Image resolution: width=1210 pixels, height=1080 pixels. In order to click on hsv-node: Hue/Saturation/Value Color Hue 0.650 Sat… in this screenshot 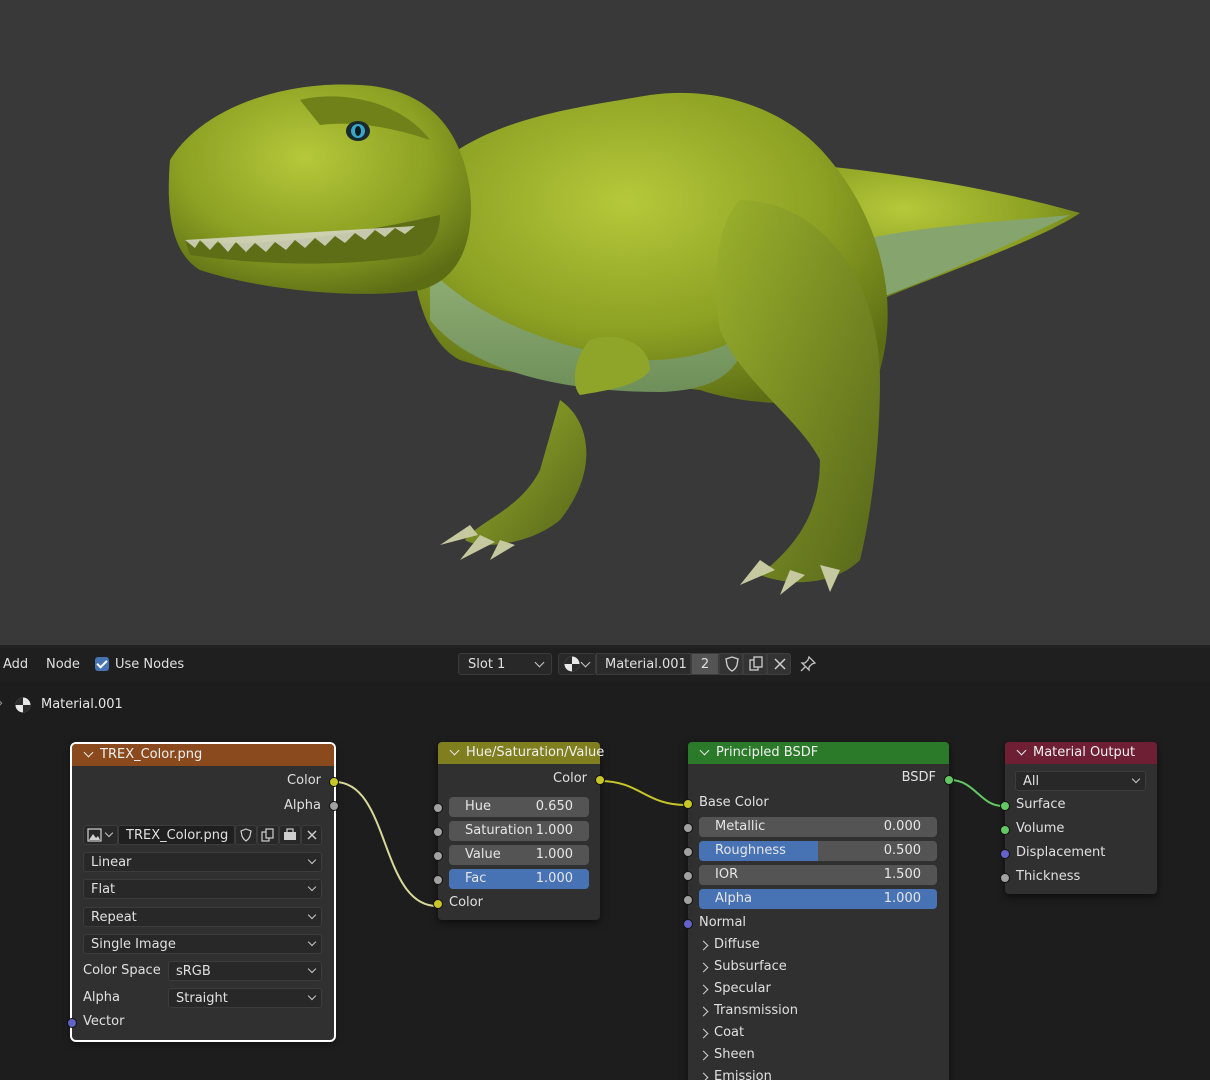, I will do `click(519, 831)`.